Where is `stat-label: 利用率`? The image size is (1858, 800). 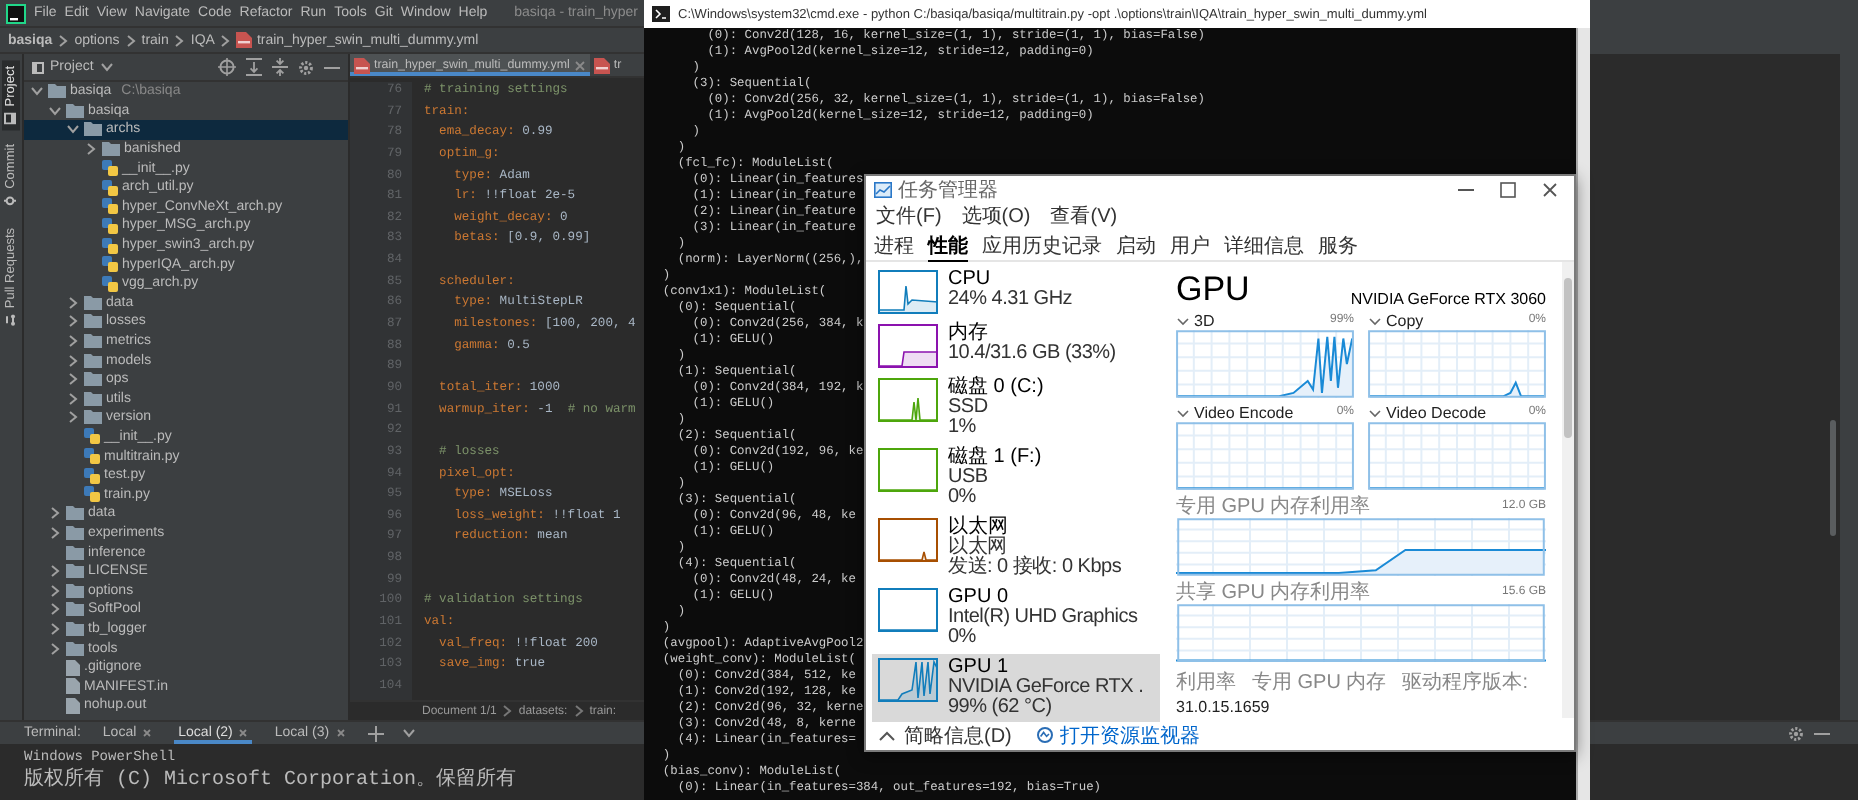 stat-label: 利用率 is located at coordinates (1206, 682).